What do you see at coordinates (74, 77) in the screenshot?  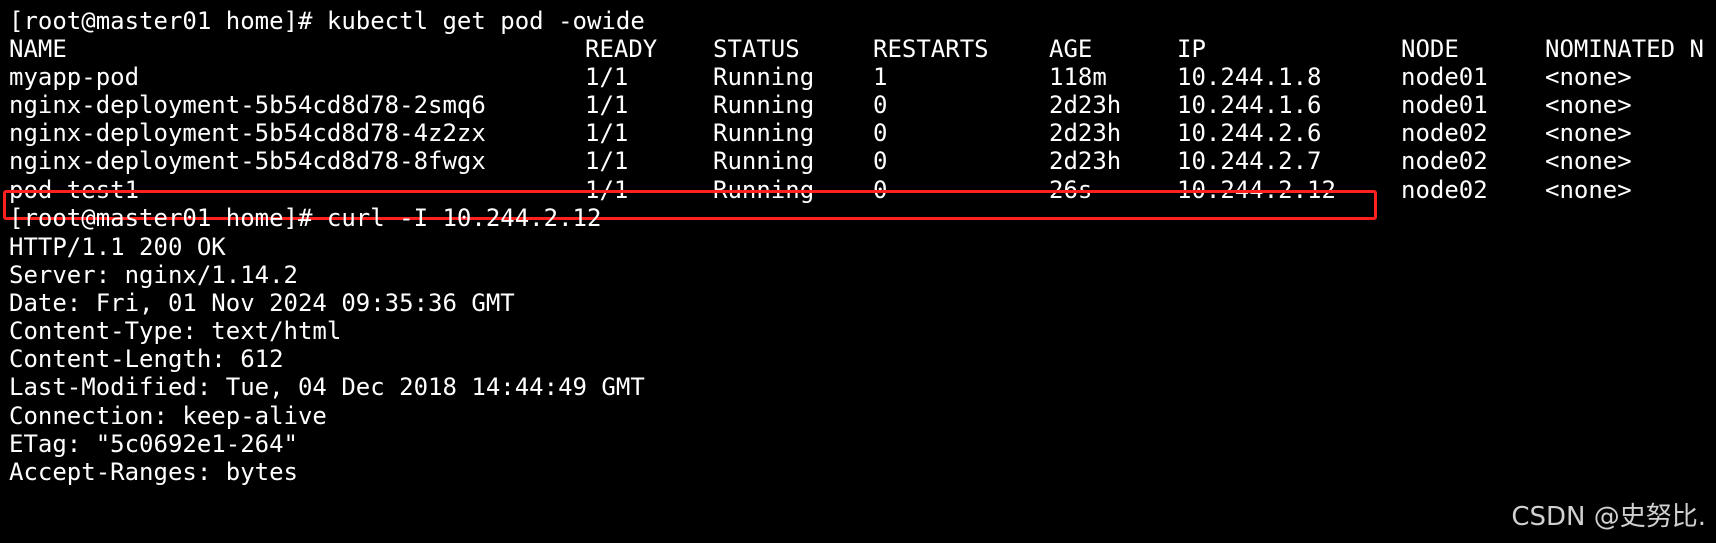 I see `pod-name: myapp-pod` at bounding box center [74, 77].